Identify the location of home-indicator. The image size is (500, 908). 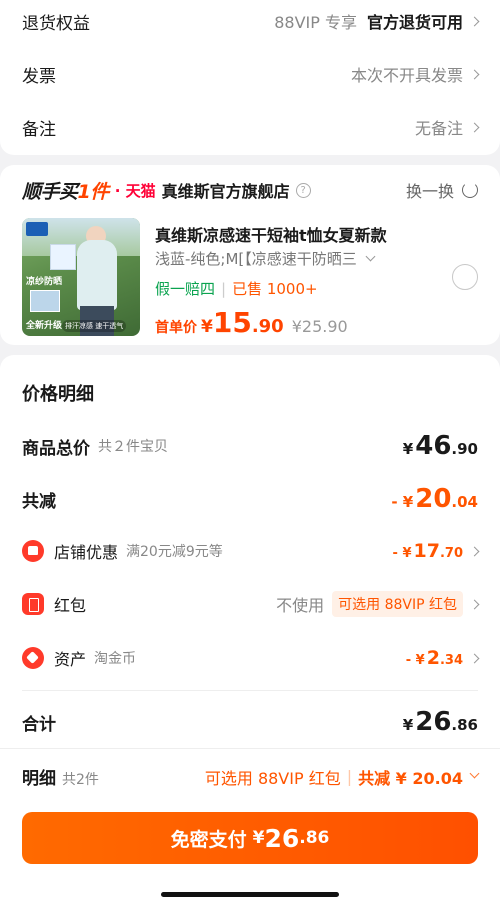
(250, 894).